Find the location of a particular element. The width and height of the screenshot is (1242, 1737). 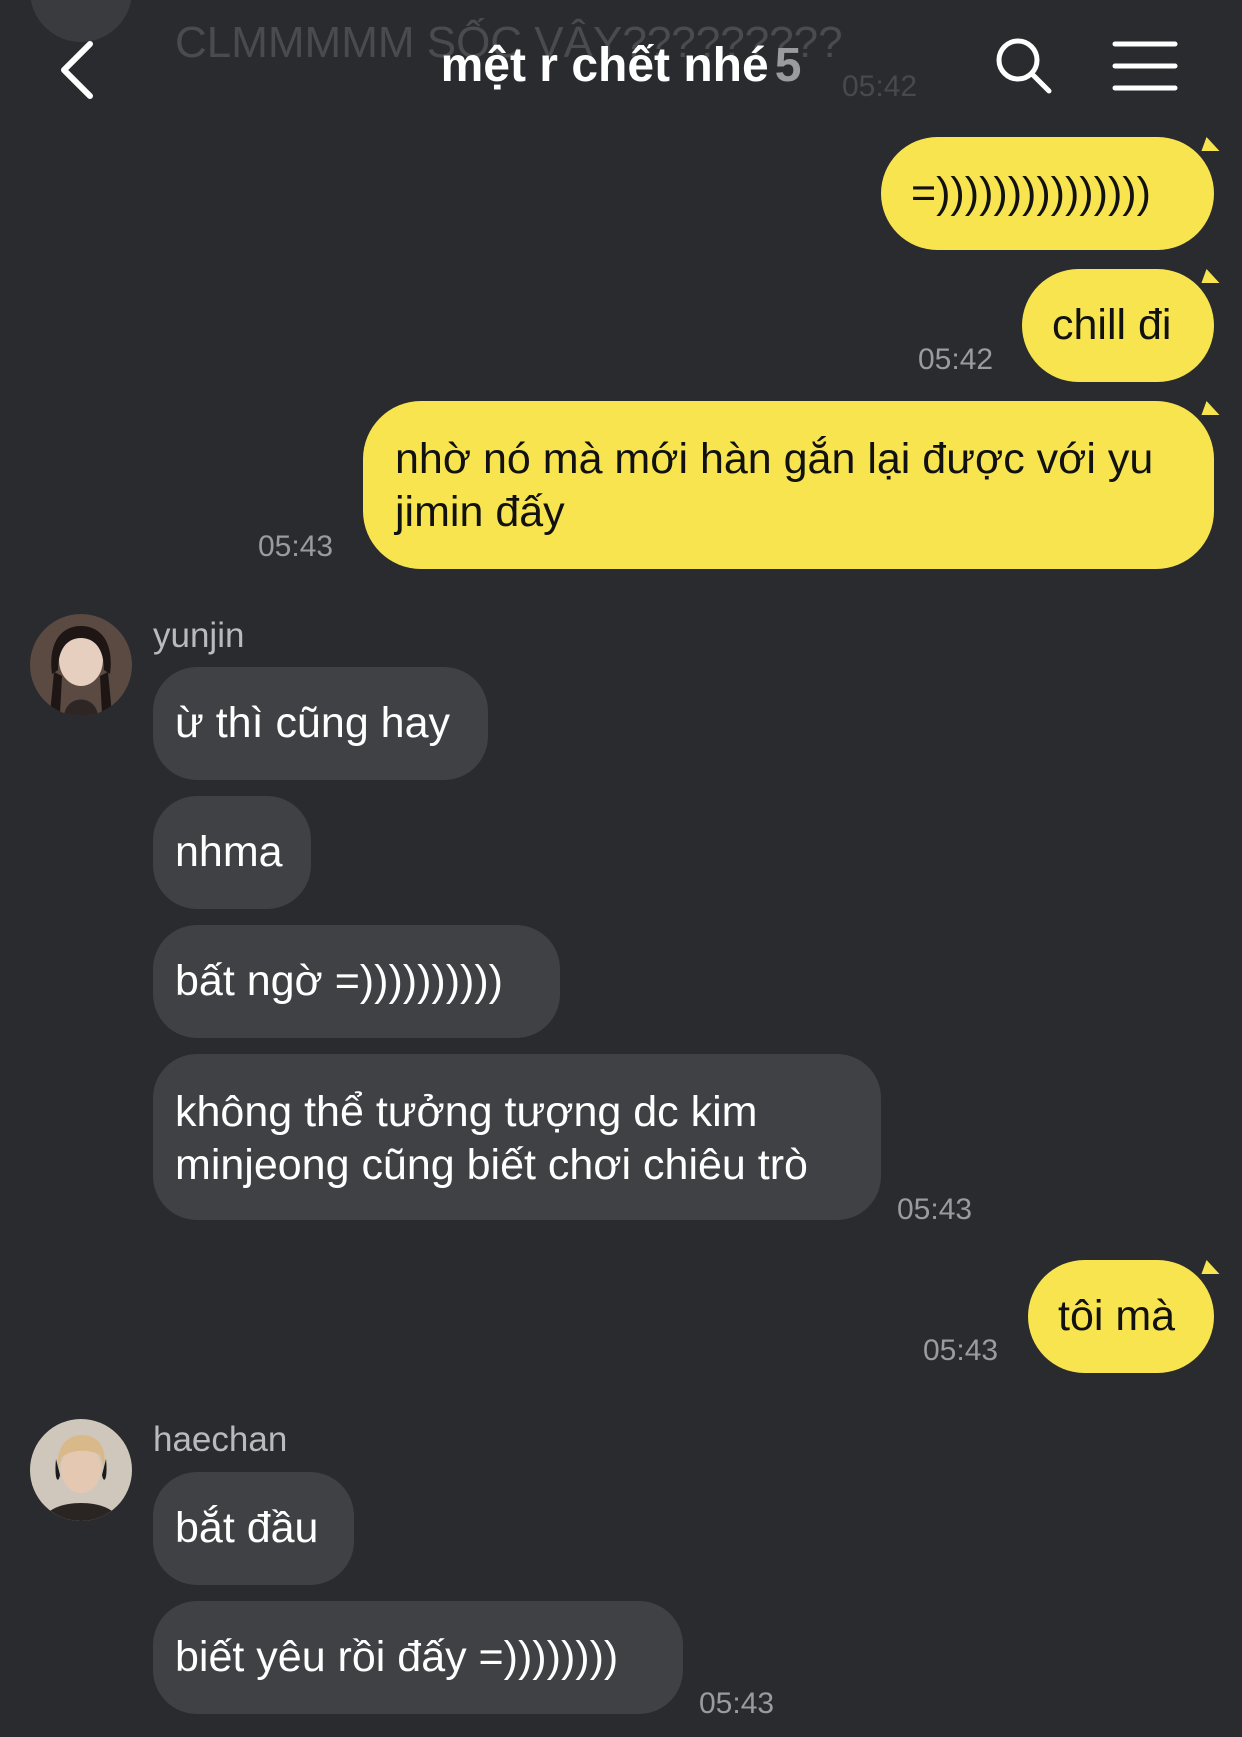

message-time: 05:42 is located at coordinates (956, 359).